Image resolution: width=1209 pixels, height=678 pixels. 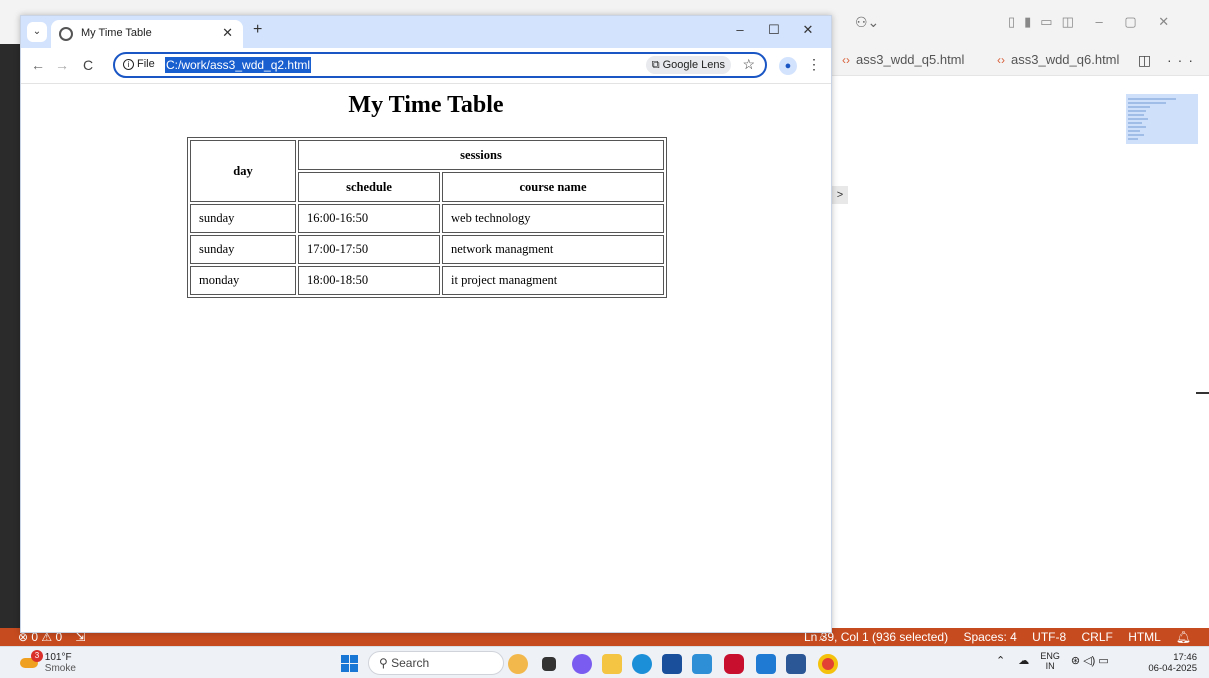 I want to click on weather-widget: 3 101°F Smoke, so click(x=48, y=662).